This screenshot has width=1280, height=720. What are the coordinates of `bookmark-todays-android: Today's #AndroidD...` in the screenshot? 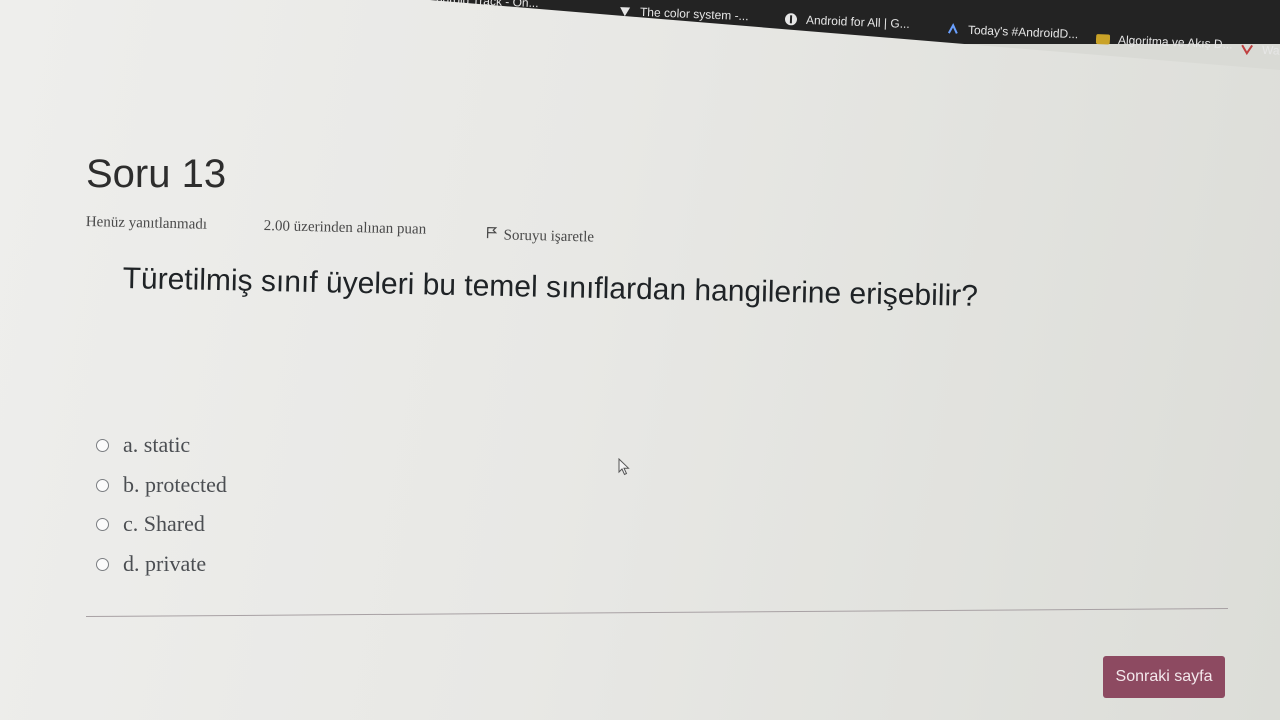 It's located at (1012, 31).